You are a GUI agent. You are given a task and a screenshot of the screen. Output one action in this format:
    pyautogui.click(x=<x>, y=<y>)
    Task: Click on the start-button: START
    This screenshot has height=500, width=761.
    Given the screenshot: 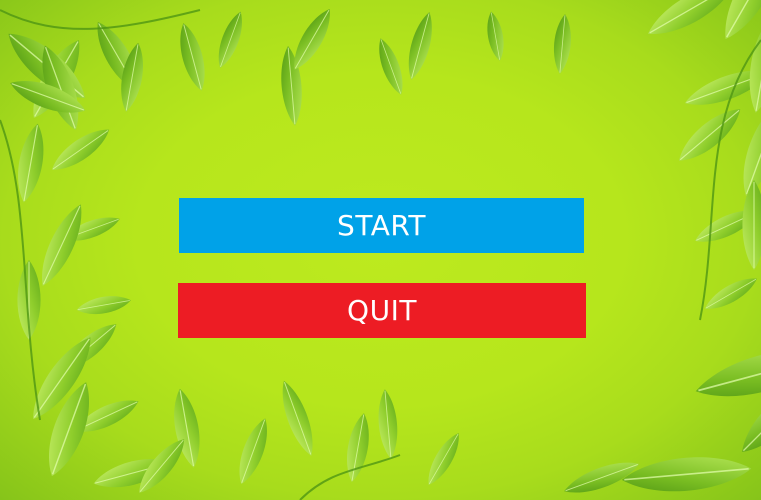 What is the action you would take?
    pyautogui.click(x=381, y=225)
    